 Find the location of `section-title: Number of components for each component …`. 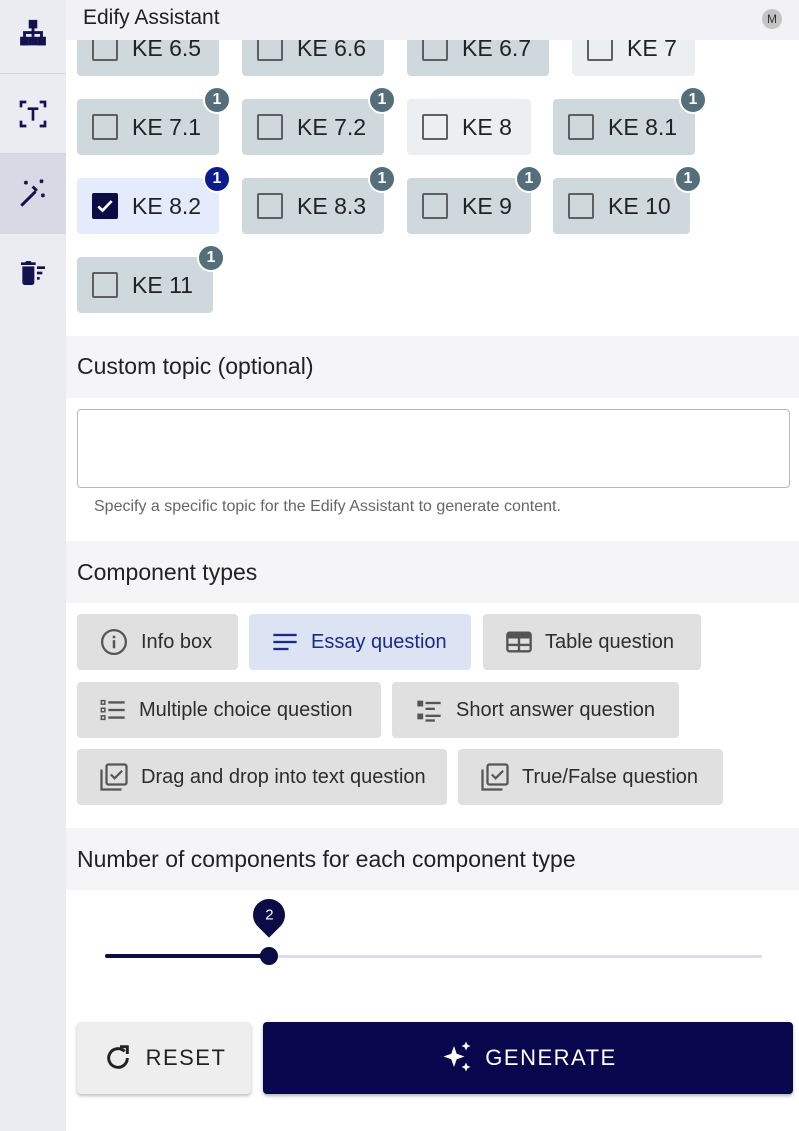

section-title: Number of components for each component … is located at coordinates (326, 859).